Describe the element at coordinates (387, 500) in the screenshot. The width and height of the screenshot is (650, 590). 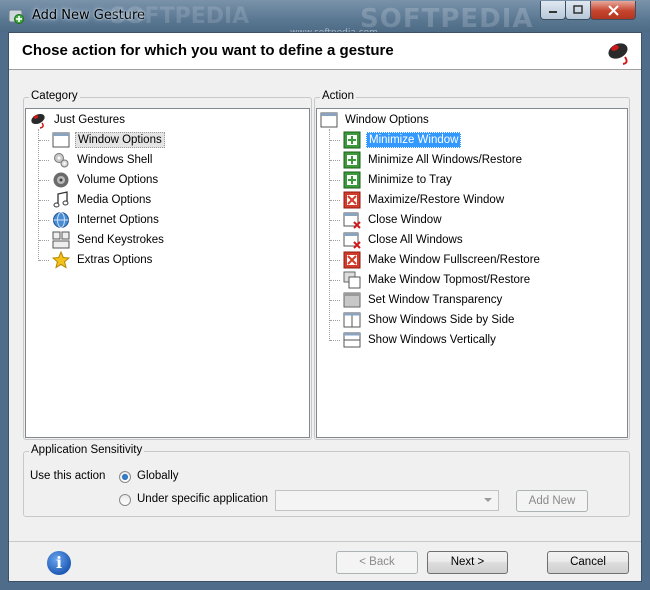
I see `application-select` at that location.